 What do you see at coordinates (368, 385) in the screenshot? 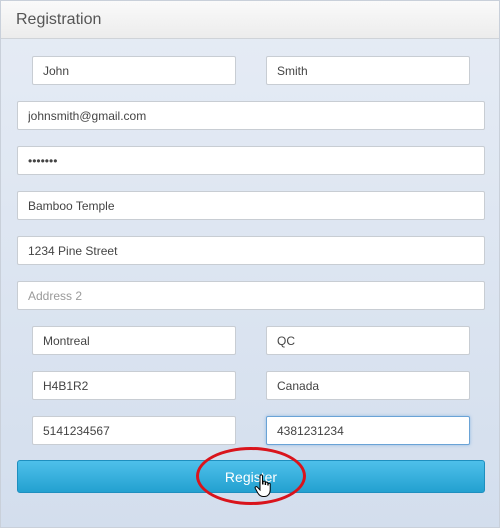
I see `country-field` at bounding box center [368, 385].